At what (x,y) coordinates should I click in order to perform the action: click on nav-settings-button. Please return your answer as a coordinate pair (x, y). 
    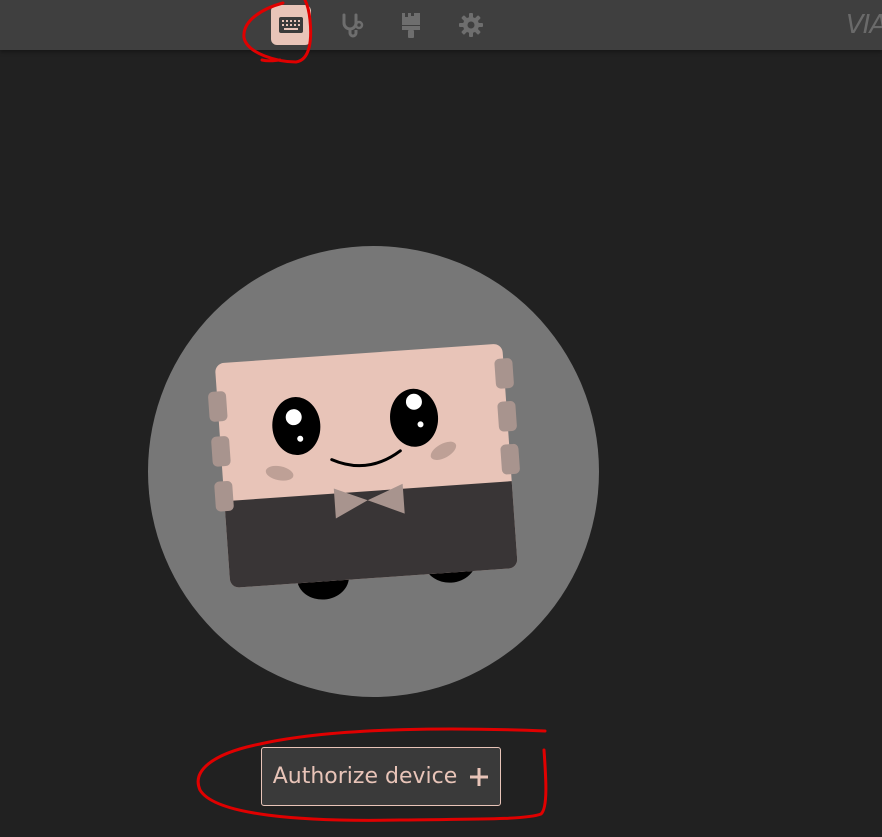
    Looking at the image, I should click on (471, 25).